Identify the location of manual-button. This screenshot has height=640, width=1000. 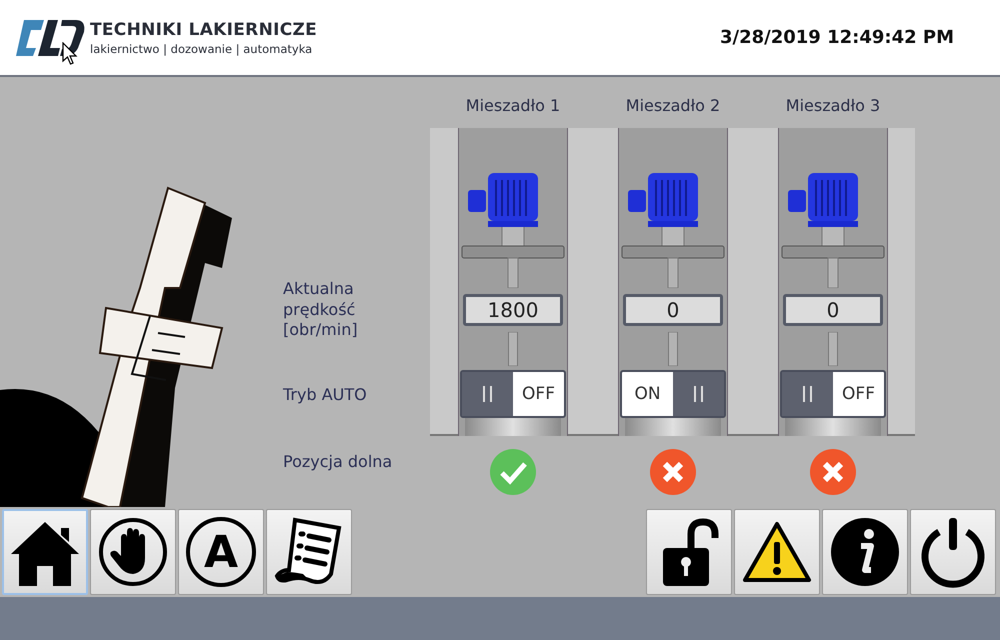
(133, 552).